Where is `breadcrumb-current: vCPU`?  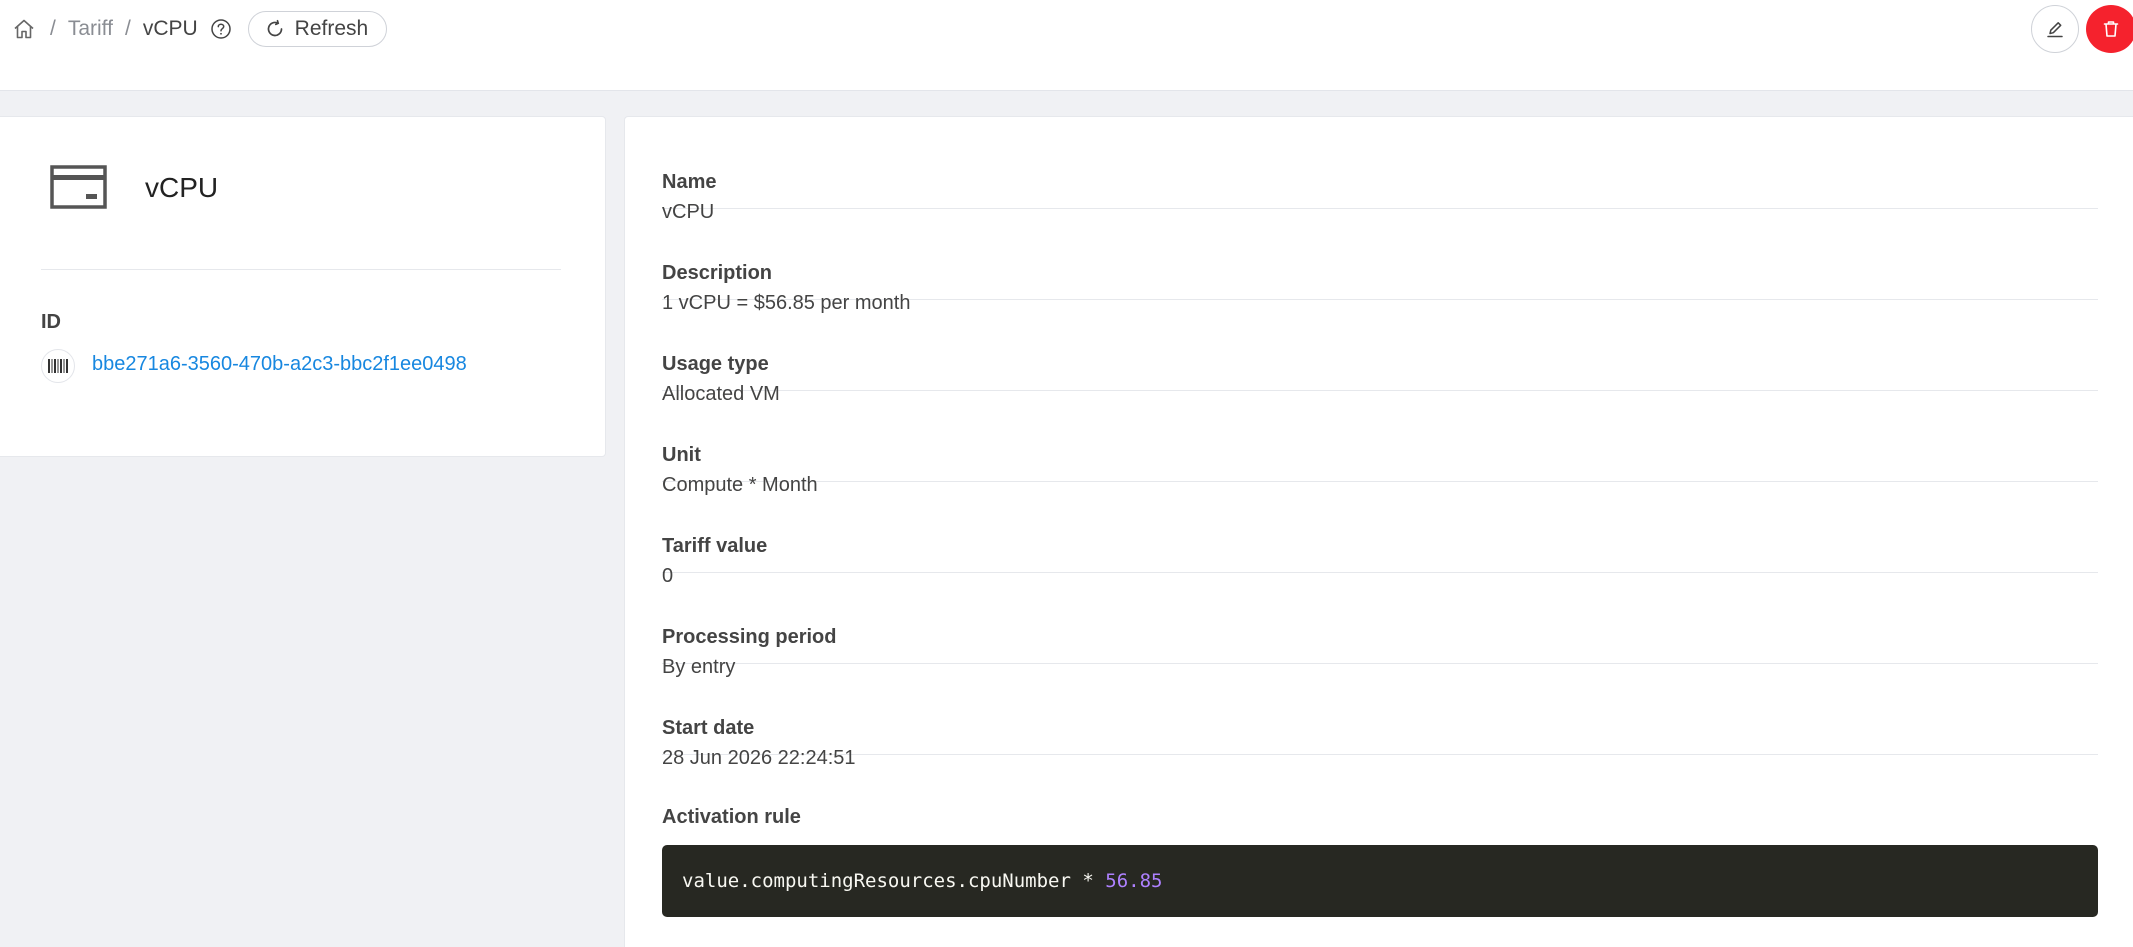 breadcrumb-current: vCPU is located at coordinates (170, 28).